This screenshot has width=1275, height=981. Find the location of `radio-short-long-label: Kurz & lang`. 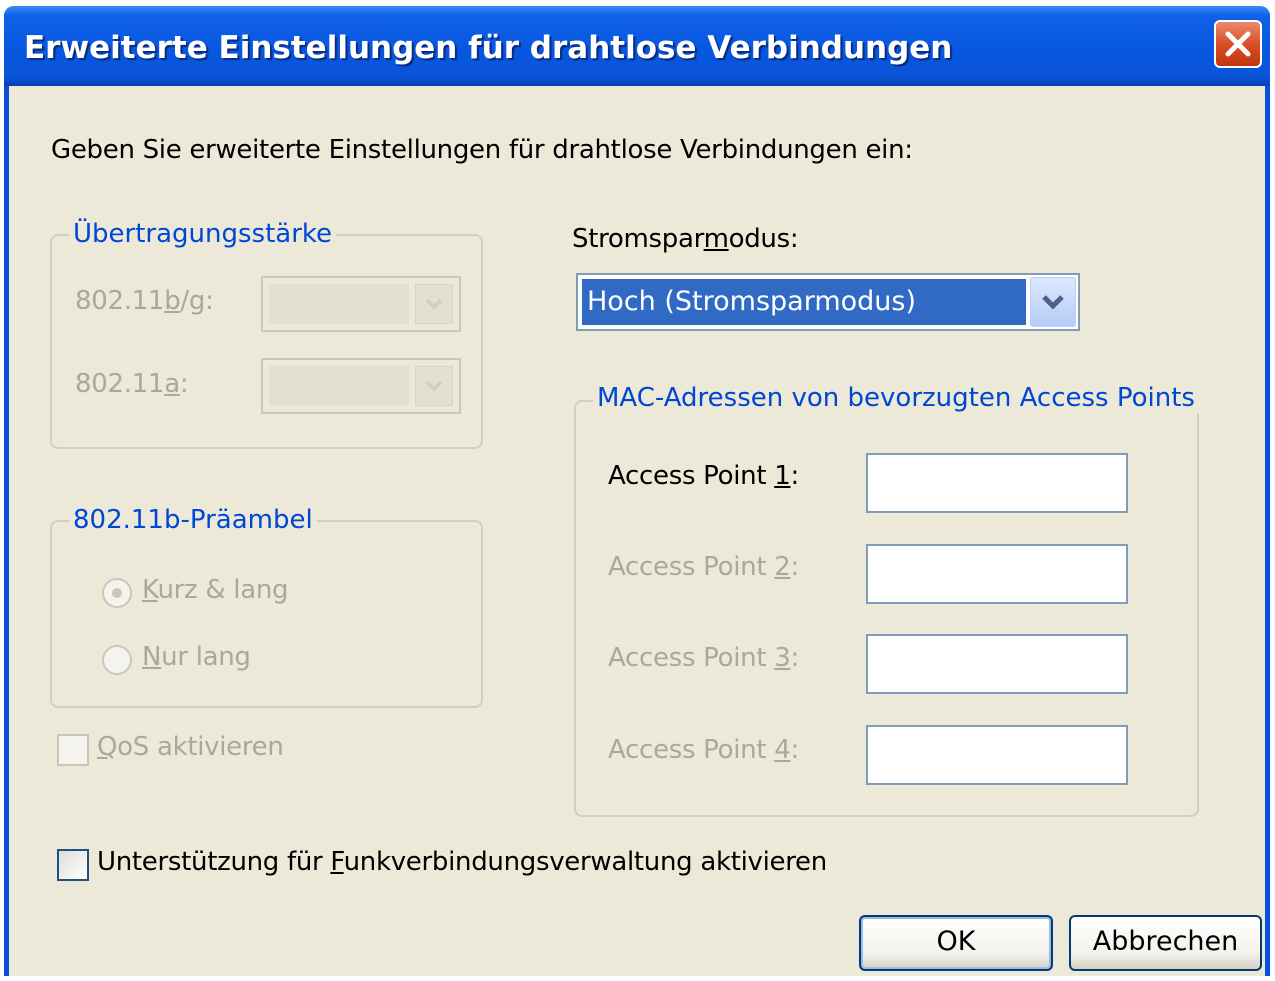

radio-short-long-label: Kurz & lang is located at coordinates (215, 590).